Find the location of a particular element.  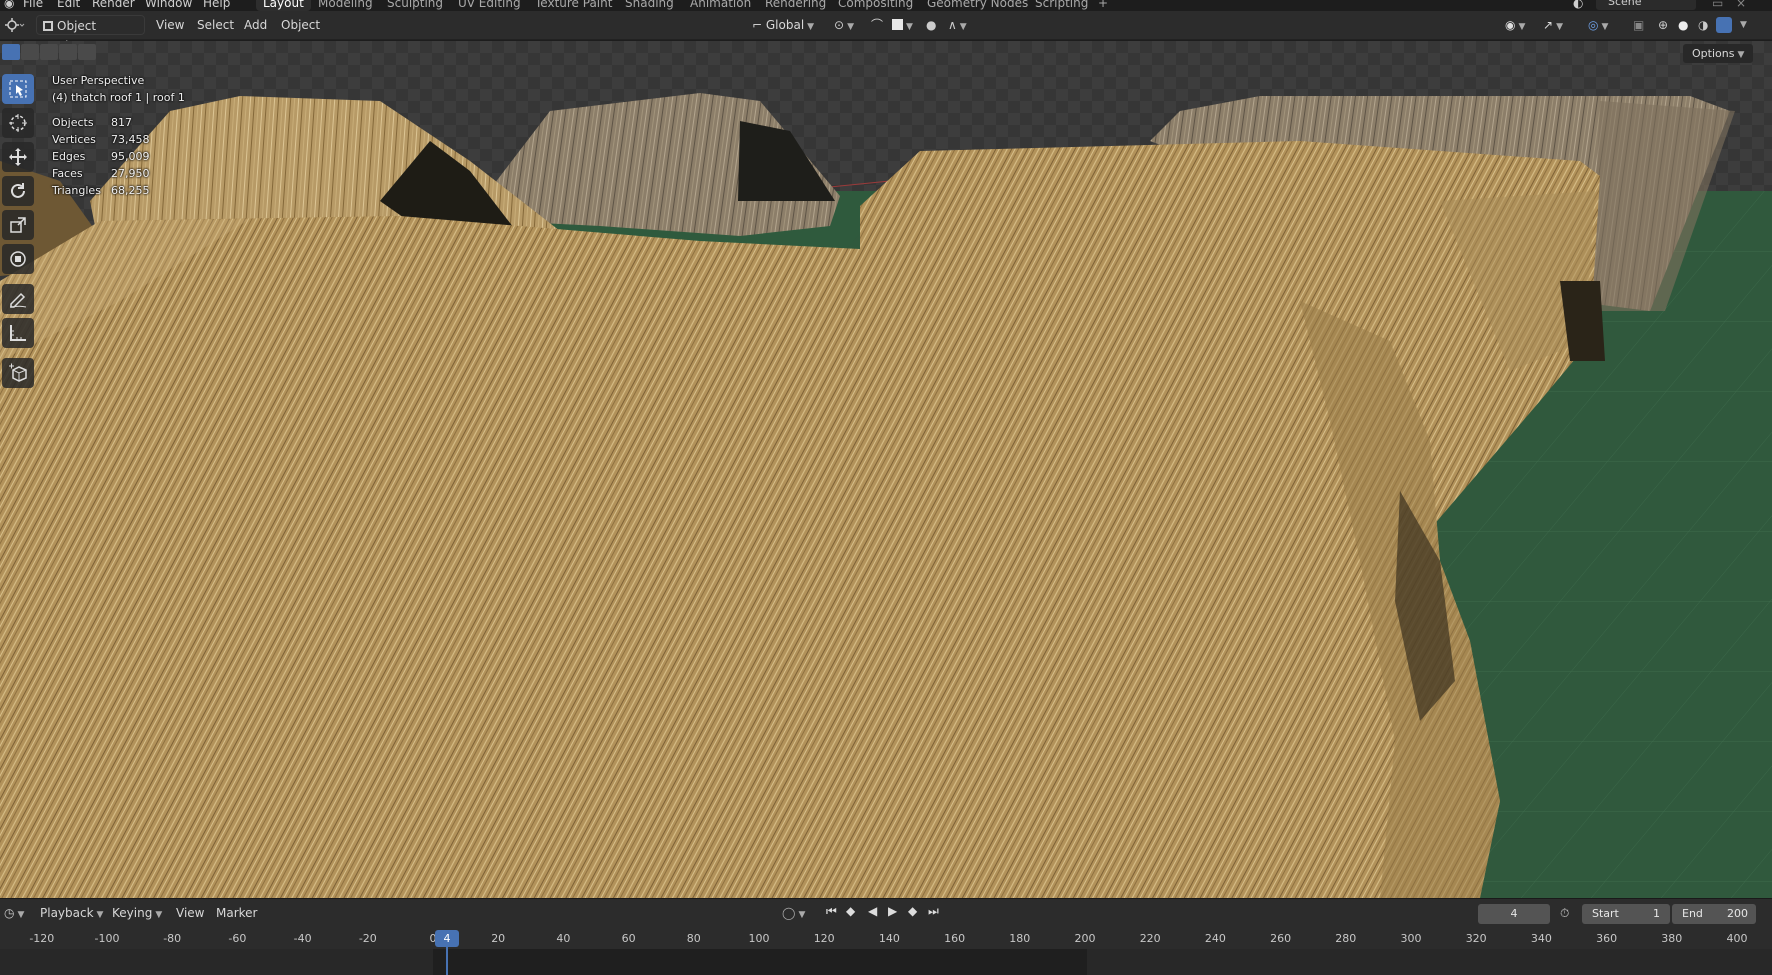

editor-type-icon is located at coordinates (16, 25).